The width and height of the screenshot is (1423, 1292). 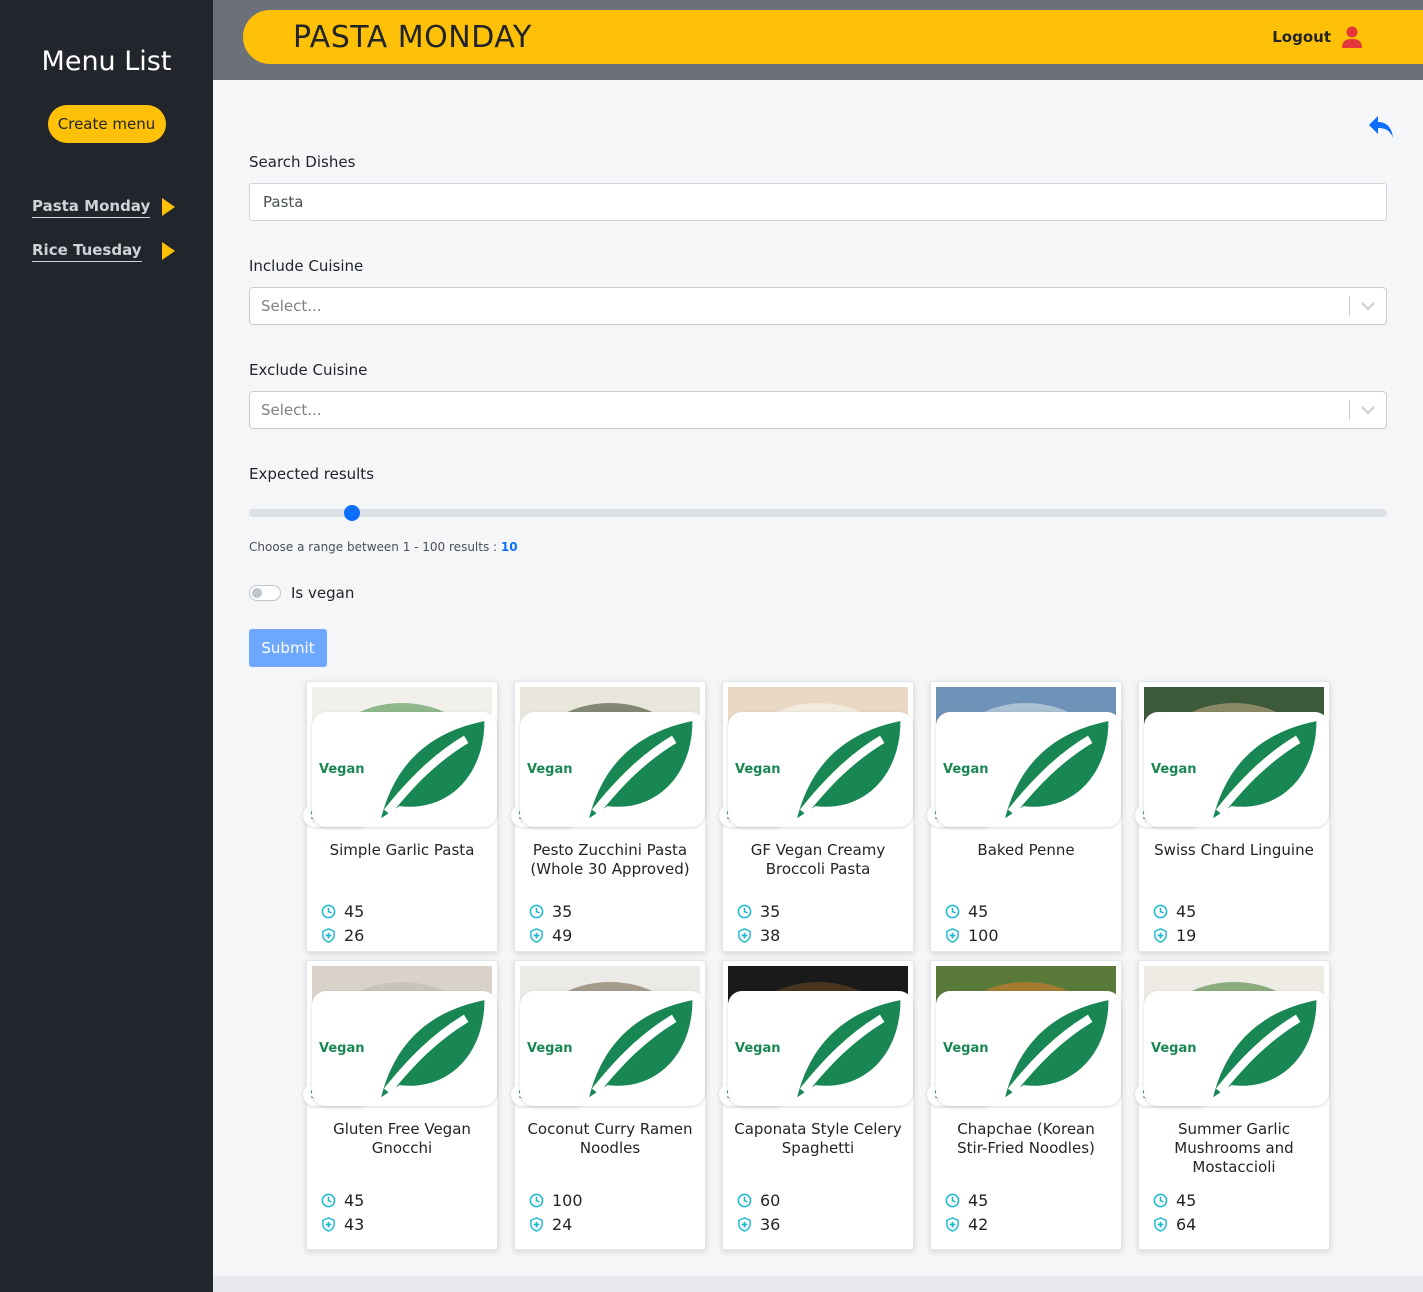 What do you see at coordinates (562, 1224) in the screenshot?
I see `health-score-value: 24` at bounding box center [562, 1224].